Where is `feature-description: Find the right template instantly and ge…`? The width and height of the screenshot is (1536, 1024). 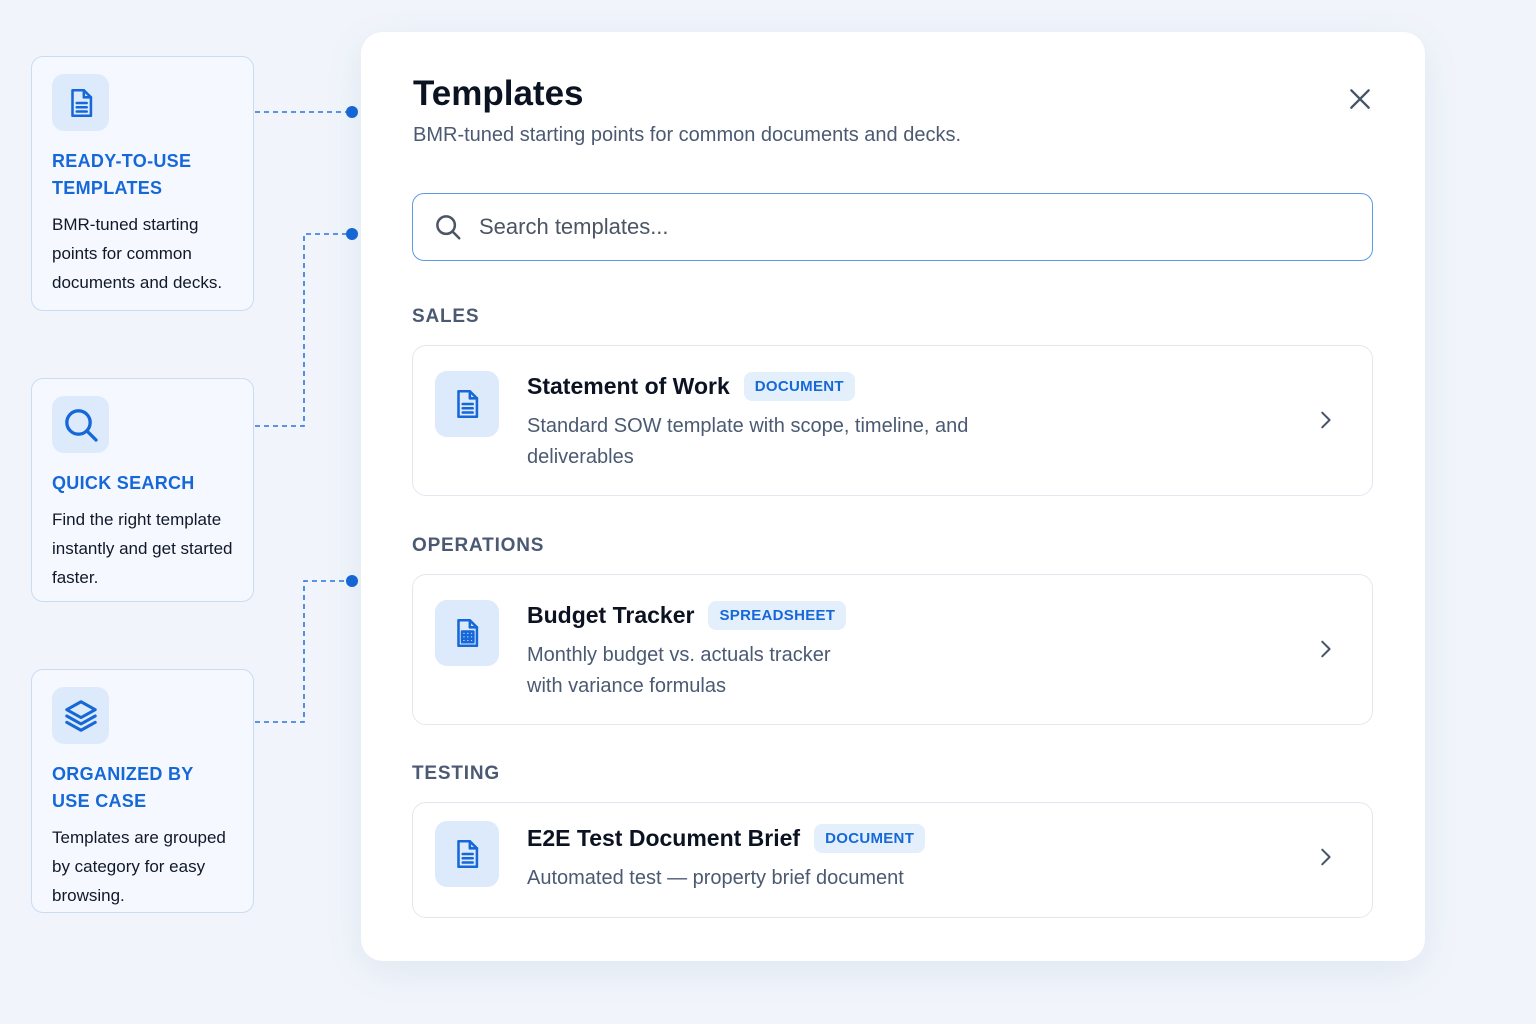
feature-description: Find the right template instantly and ge… is located at coordinates (142, 548).